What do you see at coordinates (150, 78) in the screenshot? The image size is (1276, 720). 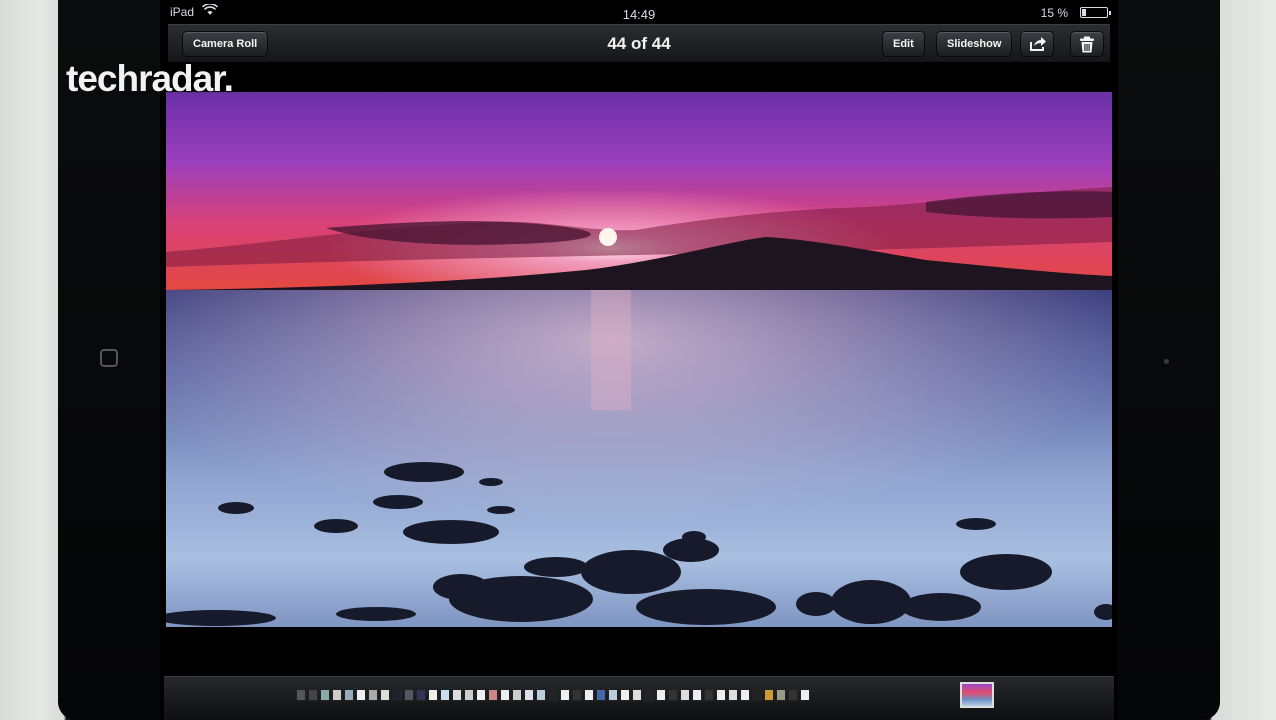 I see `techradar-logo-watermark: techradar.` at bounding box center [150, 78].